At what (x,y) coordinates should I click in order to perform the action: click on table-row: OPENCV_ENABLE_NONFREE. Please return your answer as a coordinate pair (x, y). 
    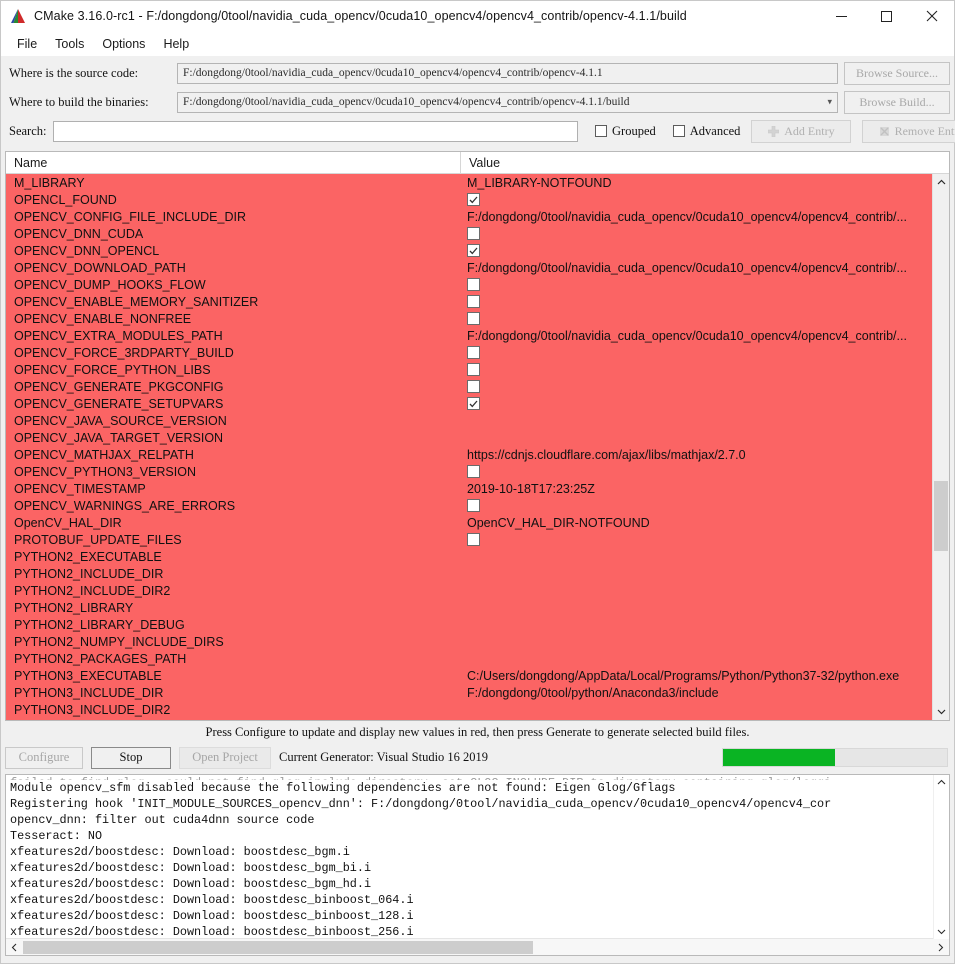
    Looking at the image, I should click on (477, 318).